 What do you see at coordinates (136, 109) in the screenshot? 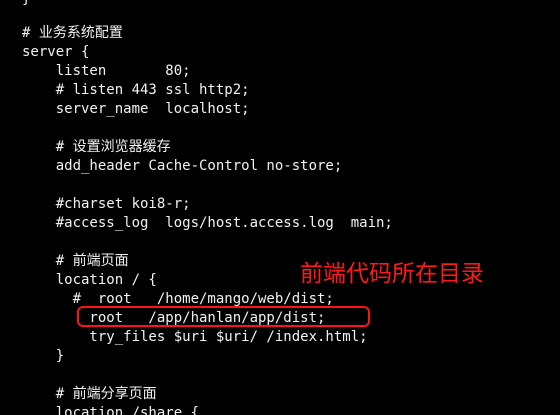
I see `code-line-server-name: server_name localhost;` at bounding box center [136, 109].